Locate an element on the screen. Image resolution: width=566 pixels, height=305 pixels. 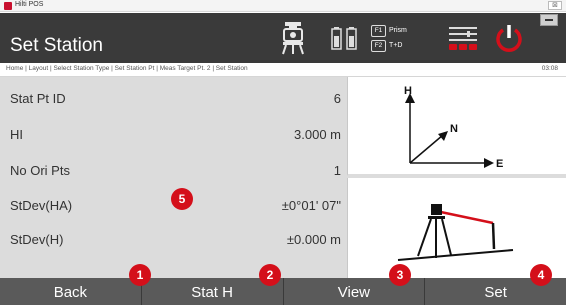
row-value: 6 is located at coordinates (337, 98).